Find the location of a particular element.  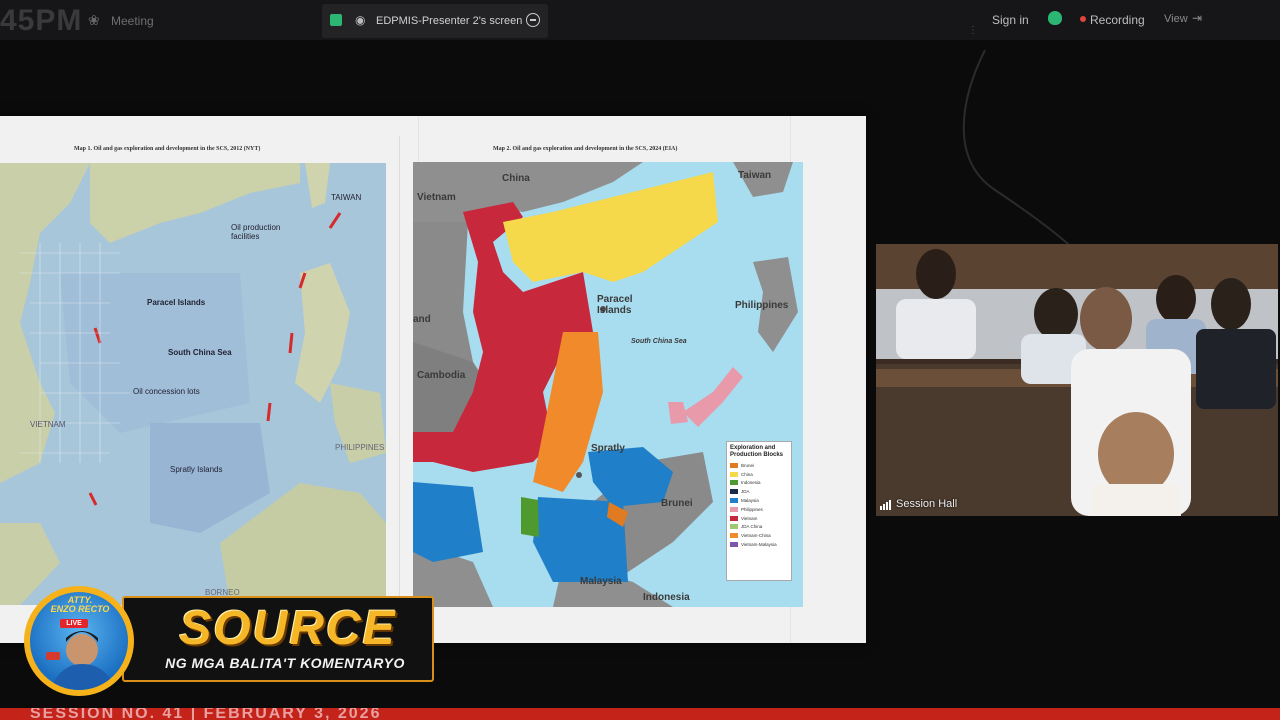

meeting-label: Meeting is located at coordinates (132, 21).